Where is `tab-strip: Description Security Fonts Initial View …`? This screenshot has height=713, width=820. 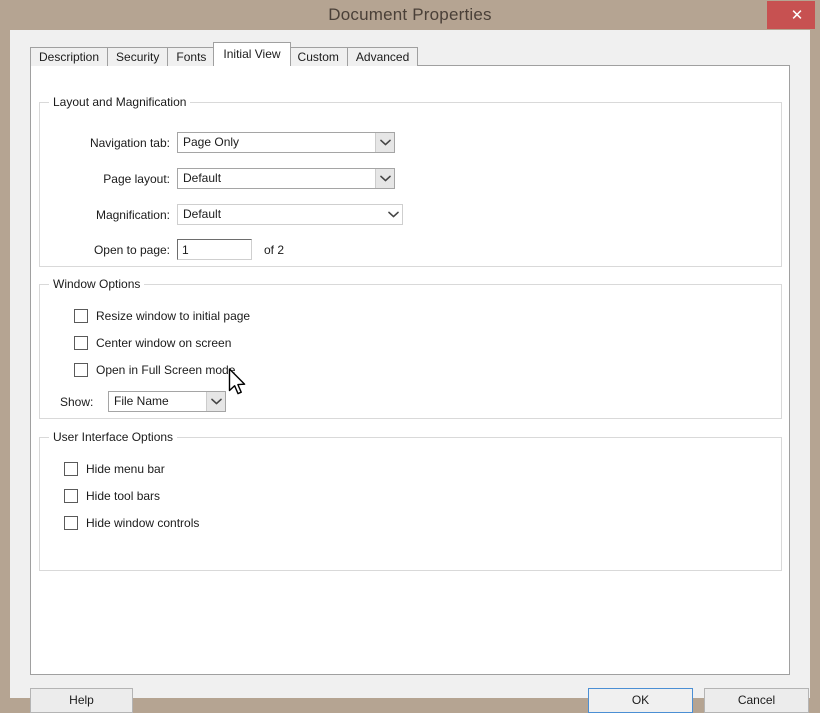
tab-strip: Description Security Fonts Initial View … is located at coordinates (224, 54).